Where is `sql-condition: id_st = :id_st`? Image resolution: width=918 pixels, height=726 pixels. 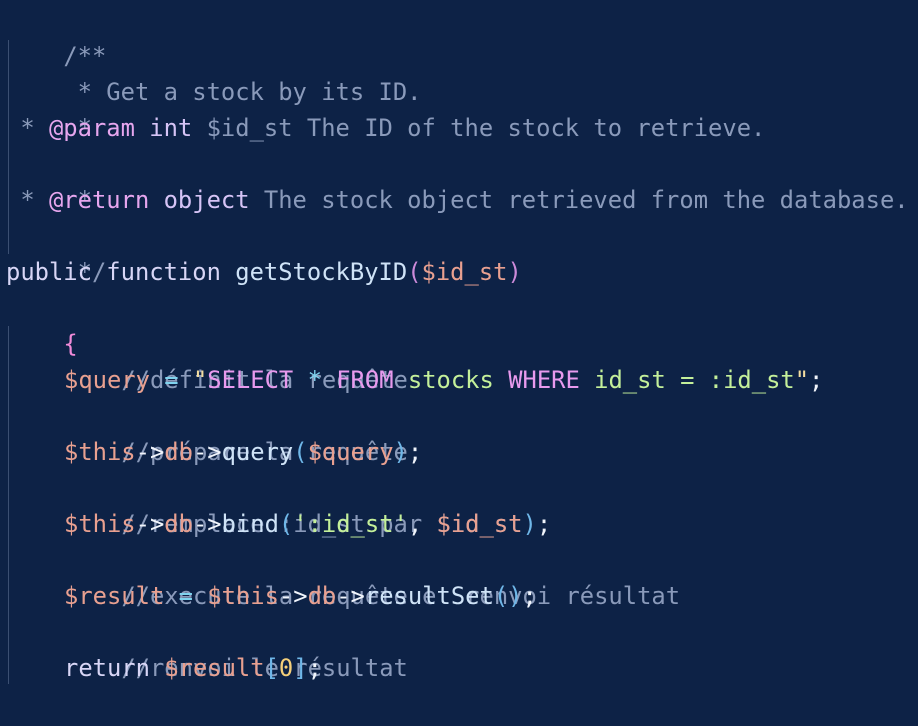 sql-condition: id_st = :id_st is located at coordinates (687, 380).